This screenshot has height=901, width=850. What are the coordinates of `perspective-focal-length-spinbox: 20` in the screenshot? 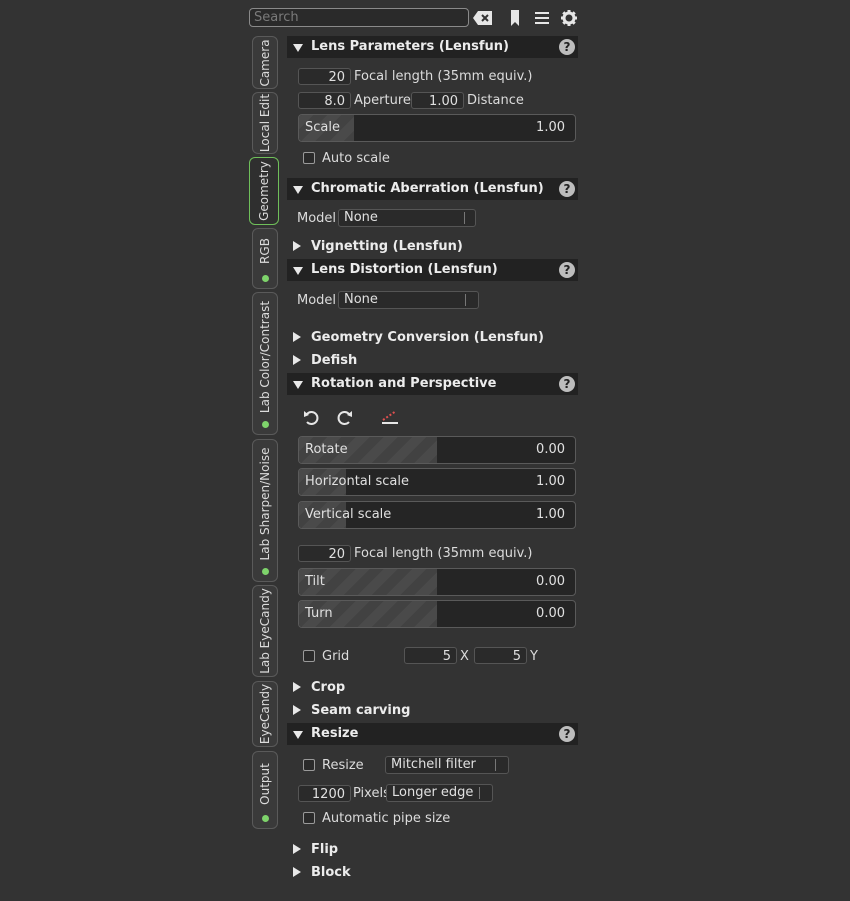 It's located at (324, 553).